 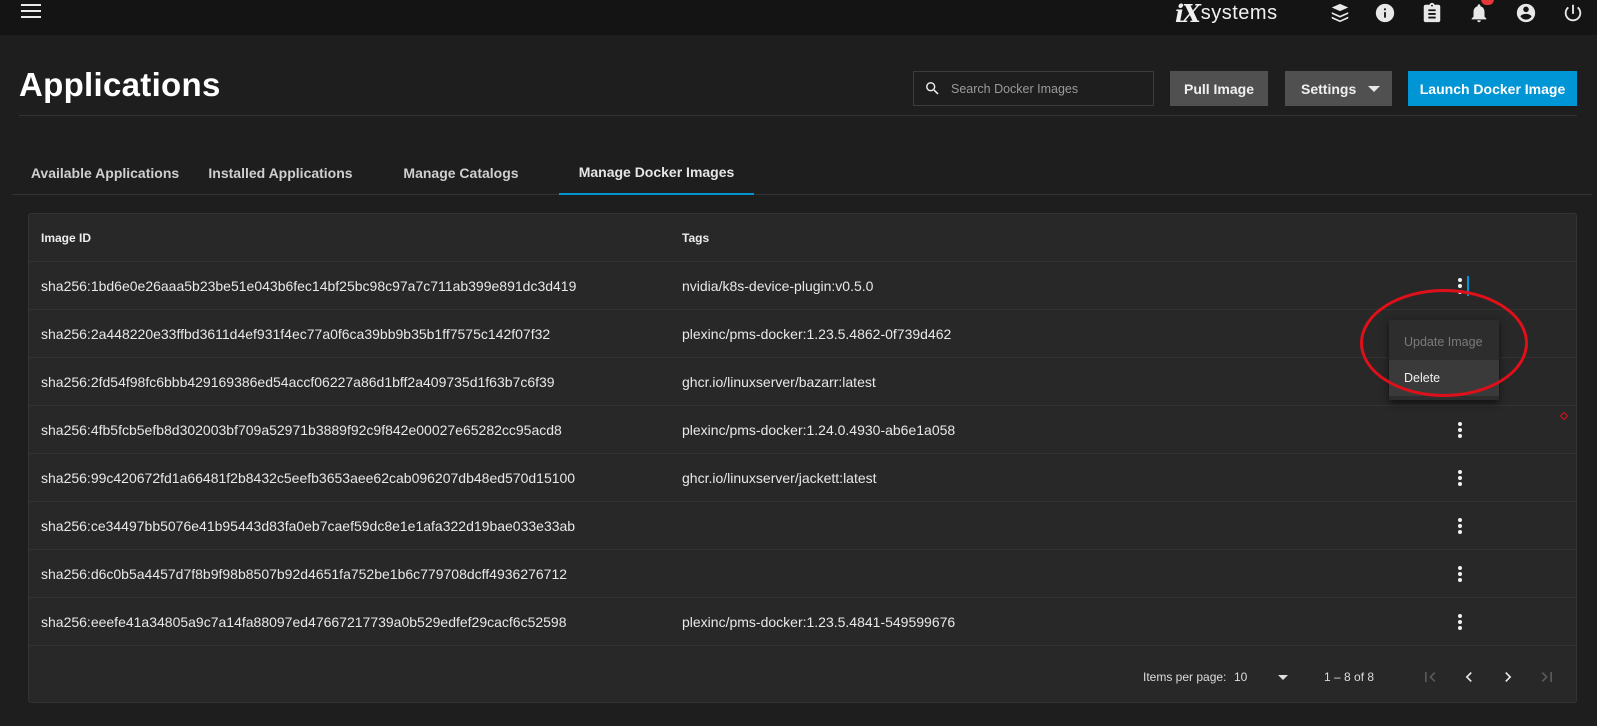 I want to click on notification-badge, so click(x=1487, y=2).